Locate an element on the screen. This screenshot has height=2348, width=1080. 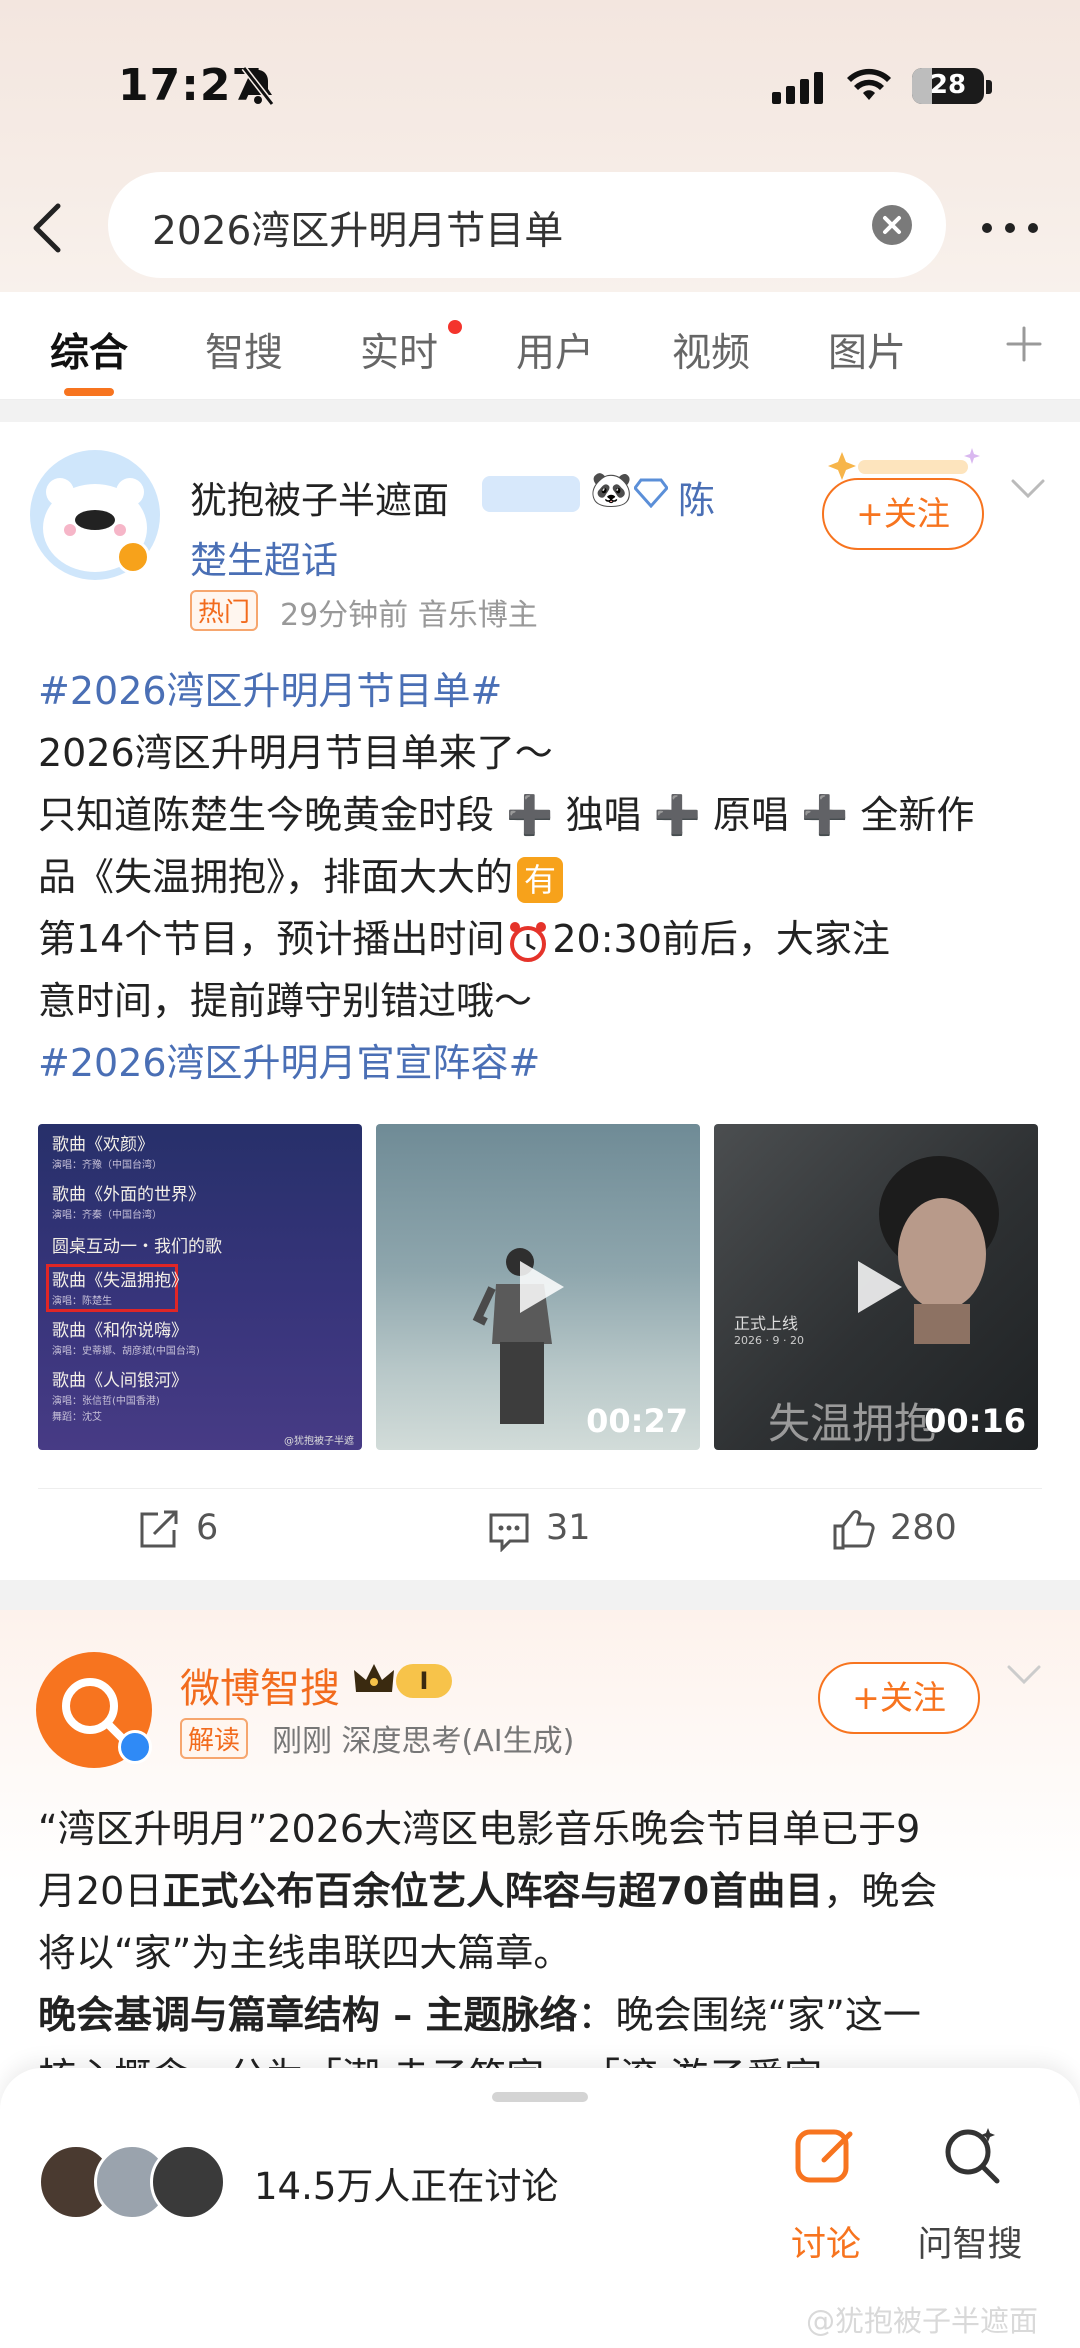
ai-line-bold: 正式公布百余位艺人阵容与超70首曲目 is located at coordinates (493, 1891).